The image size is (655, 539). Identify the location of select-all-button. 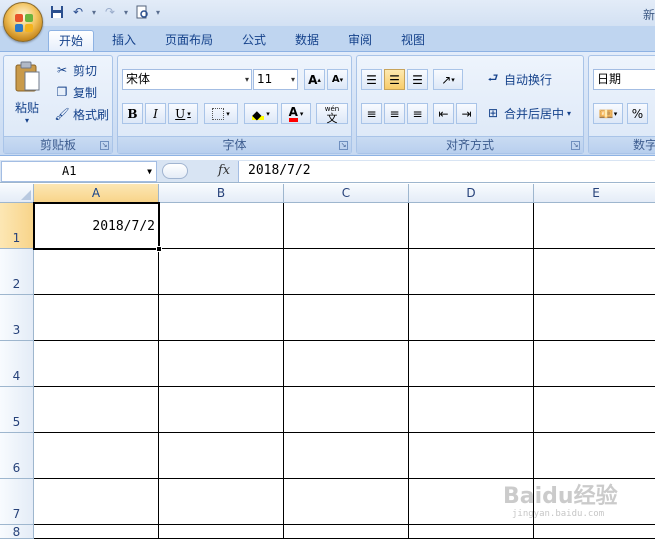
(17, 193).